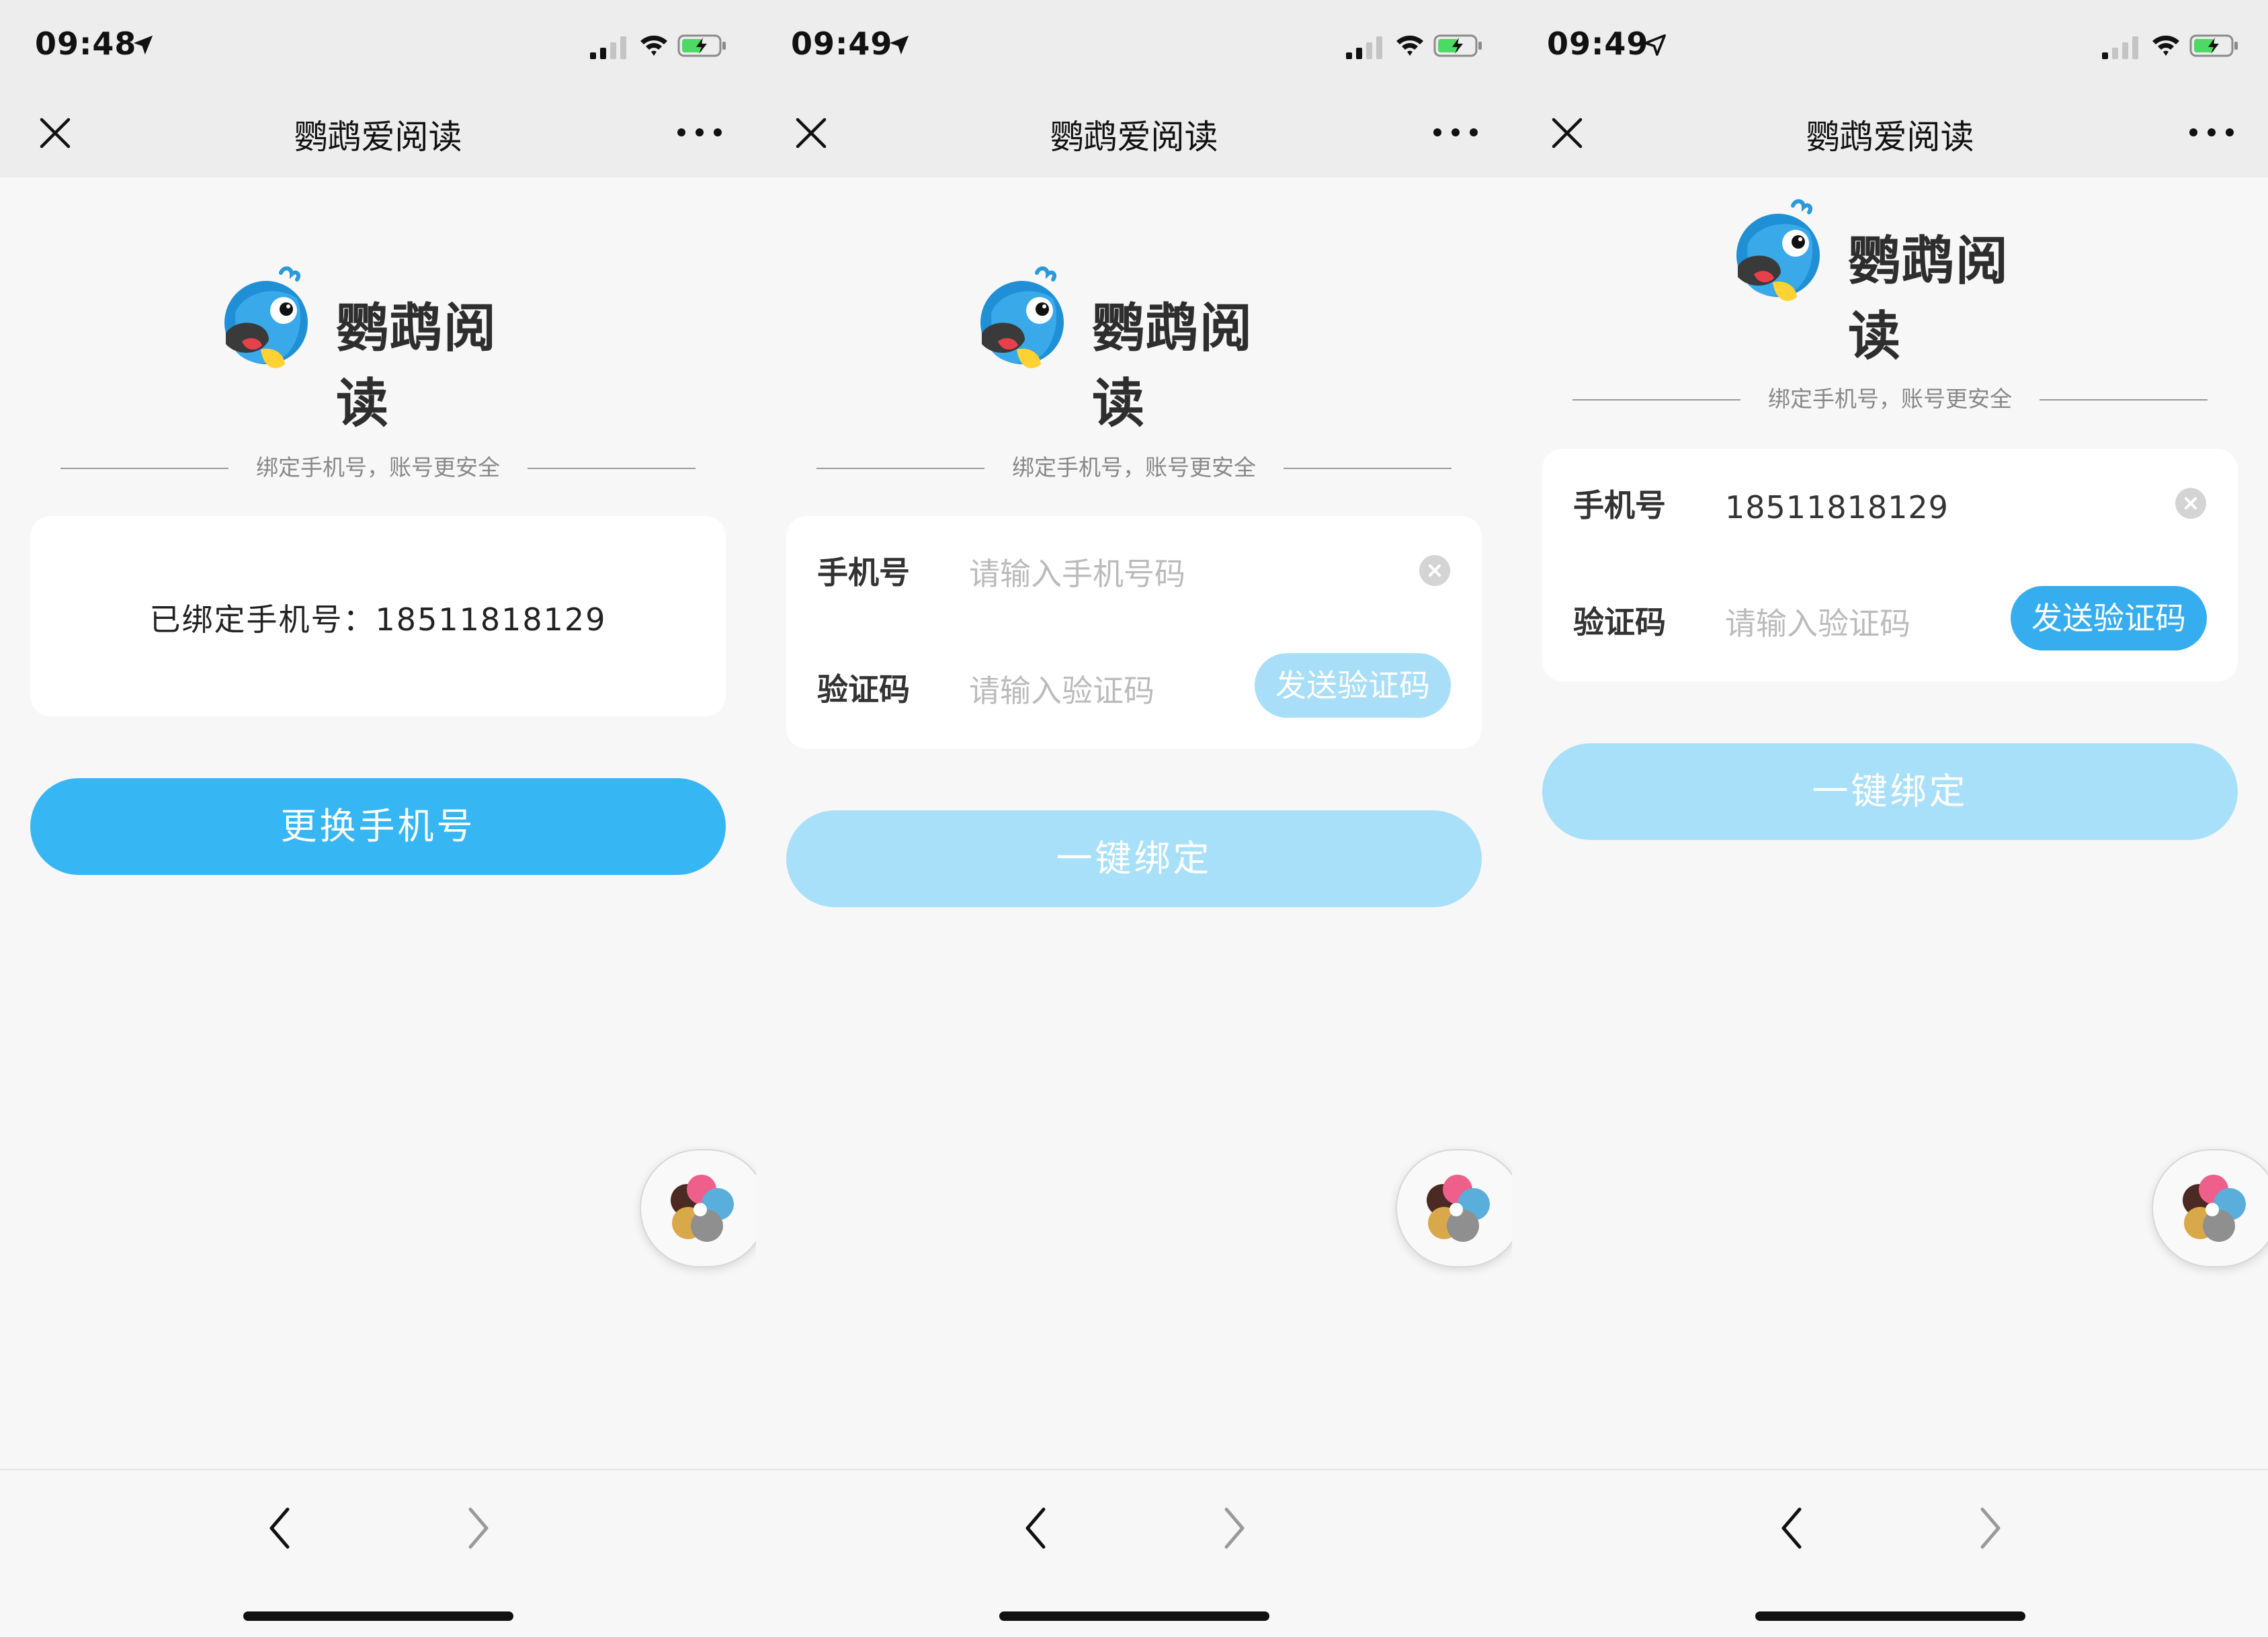 The image size is (2268, 1637). I want to click on bound-phone-text: 已绑定手机号：18511818129, so click(378, 619).